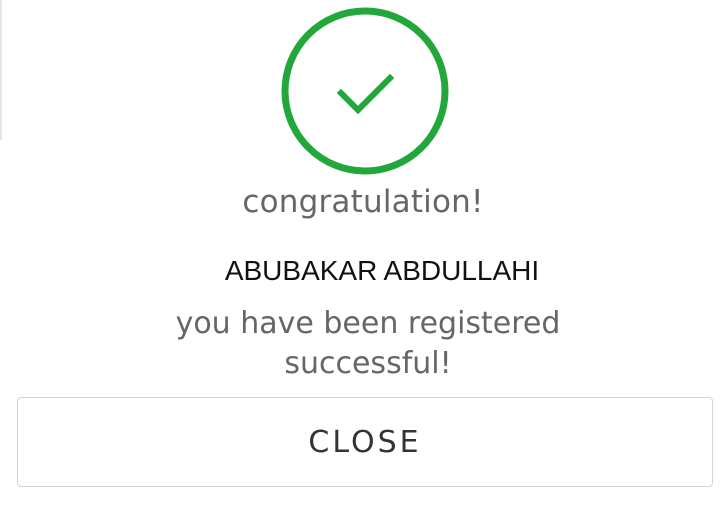  I want to click on success-check-icon, so click(365, 91).